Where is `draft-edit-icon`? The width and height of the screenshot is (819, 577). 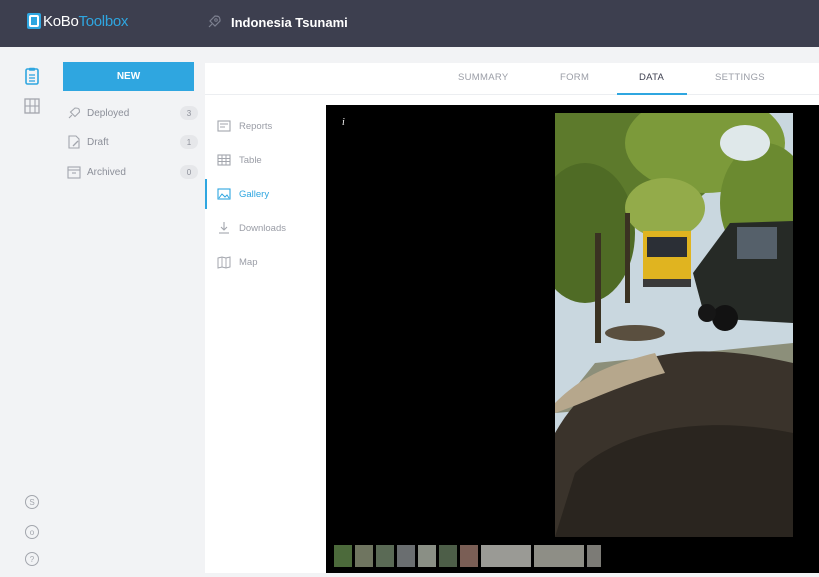
draft-edit-icon is located at coordinates (74, 142).